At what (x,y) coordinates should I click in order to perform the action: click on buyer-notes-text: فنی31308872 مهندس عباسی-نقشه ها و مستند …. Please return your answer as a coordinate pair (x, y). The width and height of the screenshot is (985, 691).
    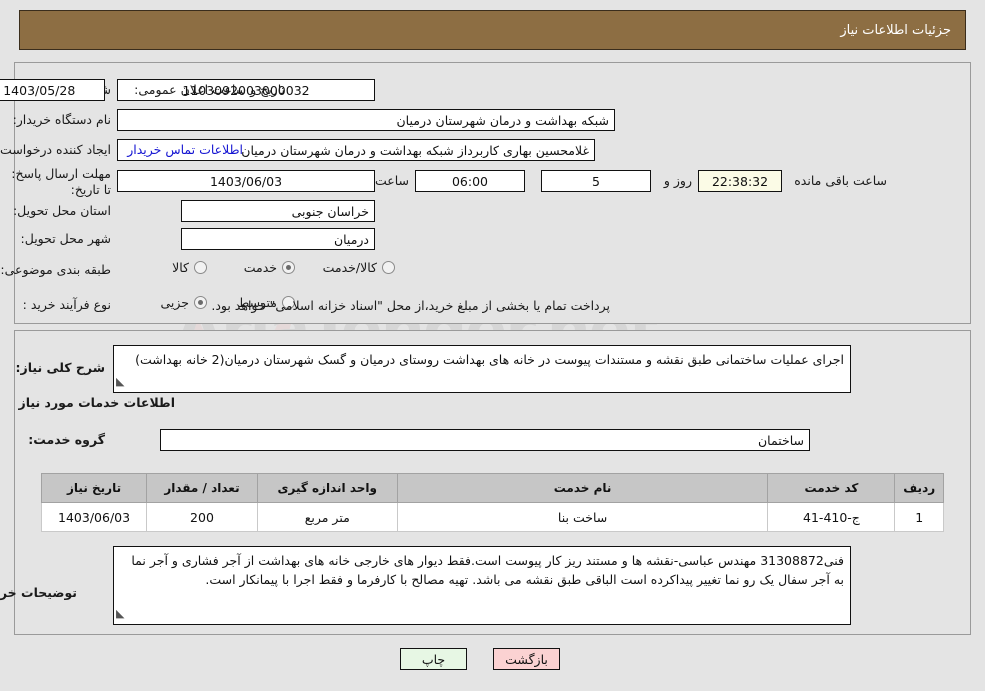
    Looking at the image, I should click on (487, 570).